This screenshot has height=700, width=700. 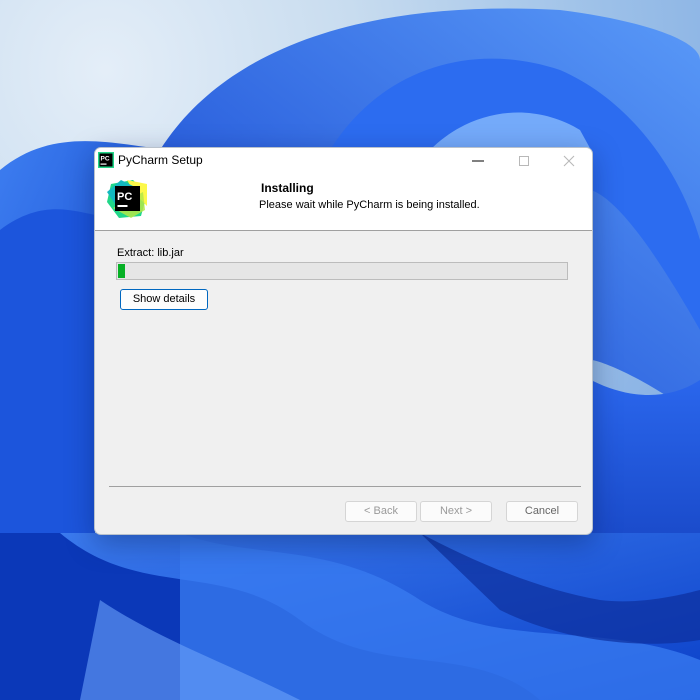 What do you see at coordinates (121, 271) in the screenshot?
I see `progress-fill` at bounding box center [121, 271].